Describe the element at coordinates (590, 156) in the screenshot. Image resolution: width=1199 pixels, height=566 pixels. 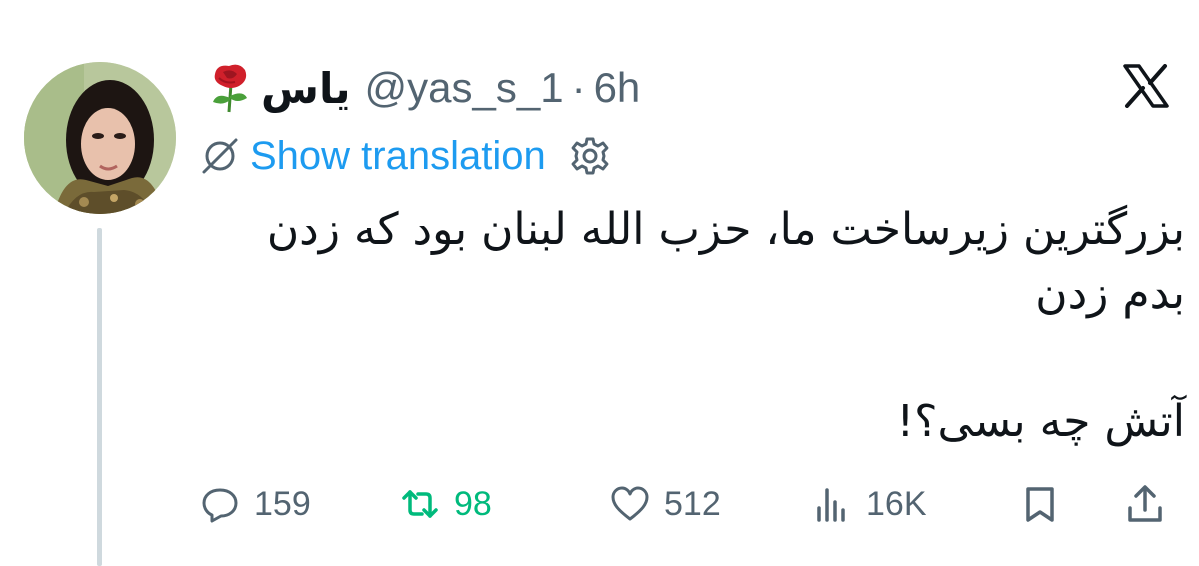
I see `gear-icon` at that location.